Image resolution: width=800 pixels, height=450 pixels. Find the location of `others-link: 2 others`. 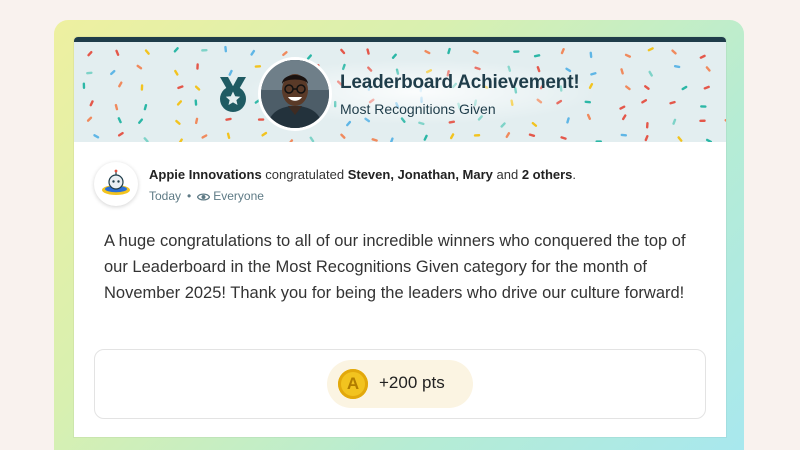

others-link: 2 others is located at coordinates (547, 174).